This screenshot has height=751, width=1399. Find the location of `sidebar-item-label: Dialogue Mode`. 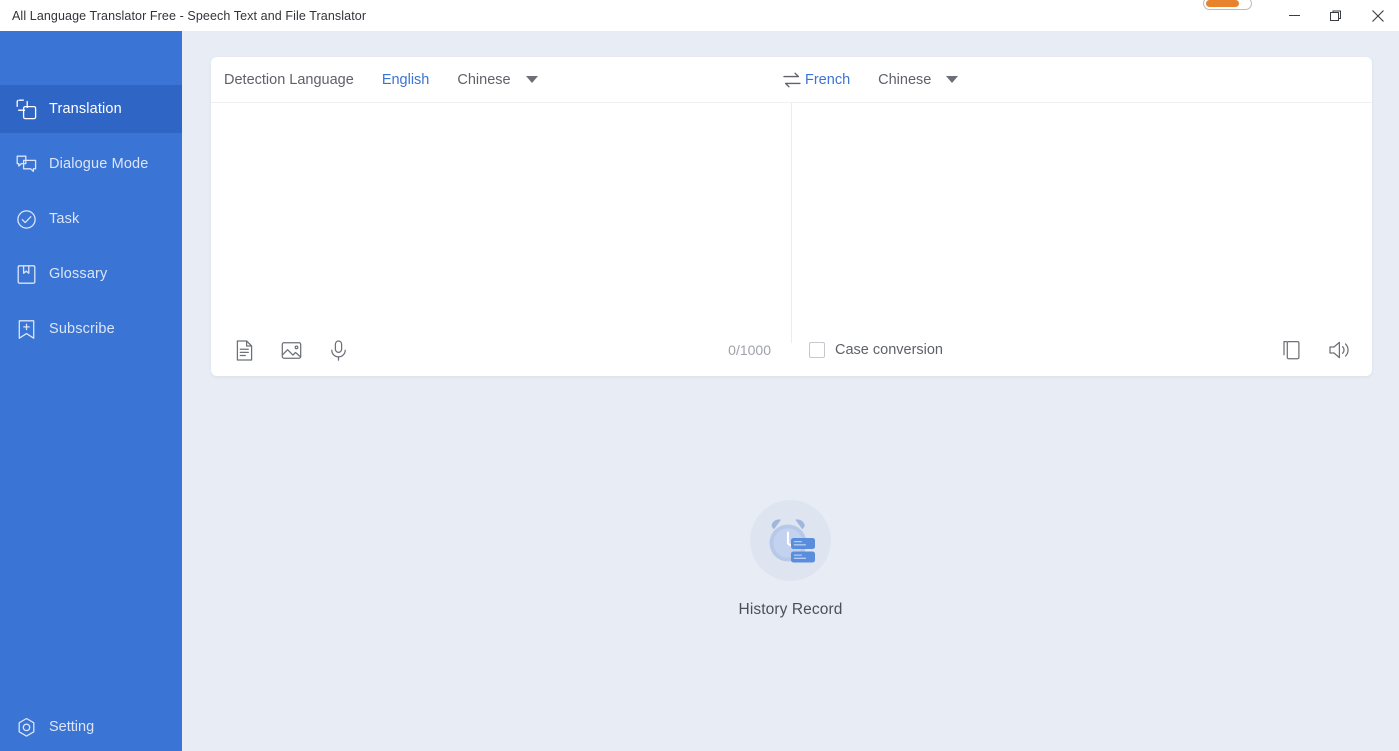

sidebar-item-label: Dialogue Mode is located at coordinates (99, 164).